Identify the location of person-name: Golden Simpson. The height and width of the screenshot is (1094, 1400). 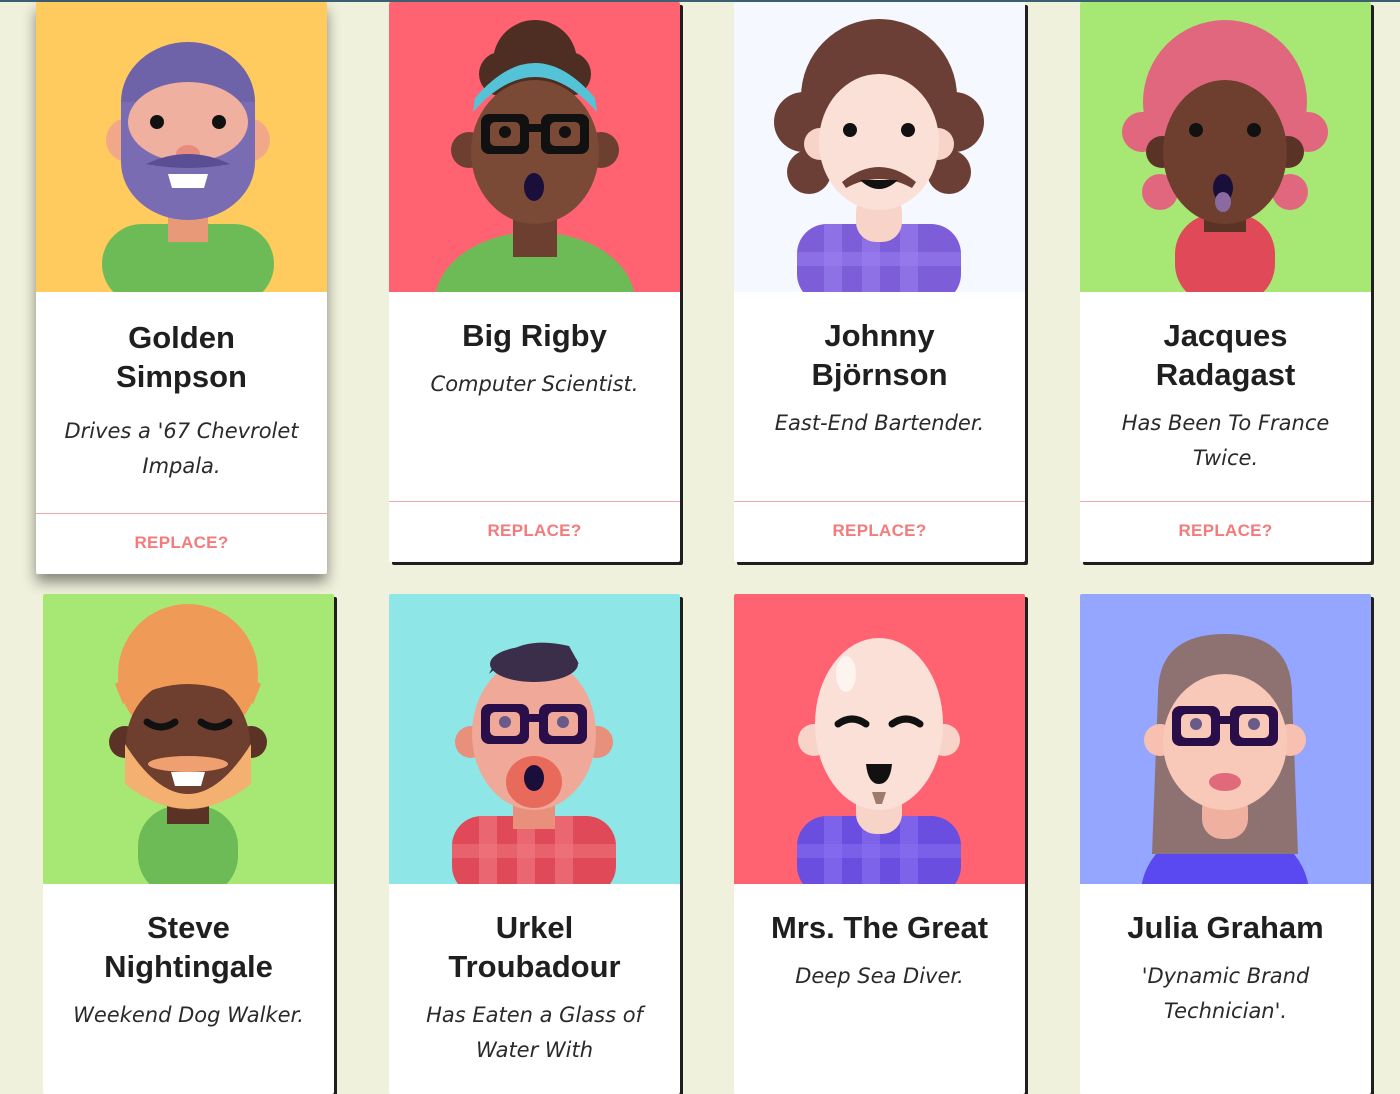
(181, 357).